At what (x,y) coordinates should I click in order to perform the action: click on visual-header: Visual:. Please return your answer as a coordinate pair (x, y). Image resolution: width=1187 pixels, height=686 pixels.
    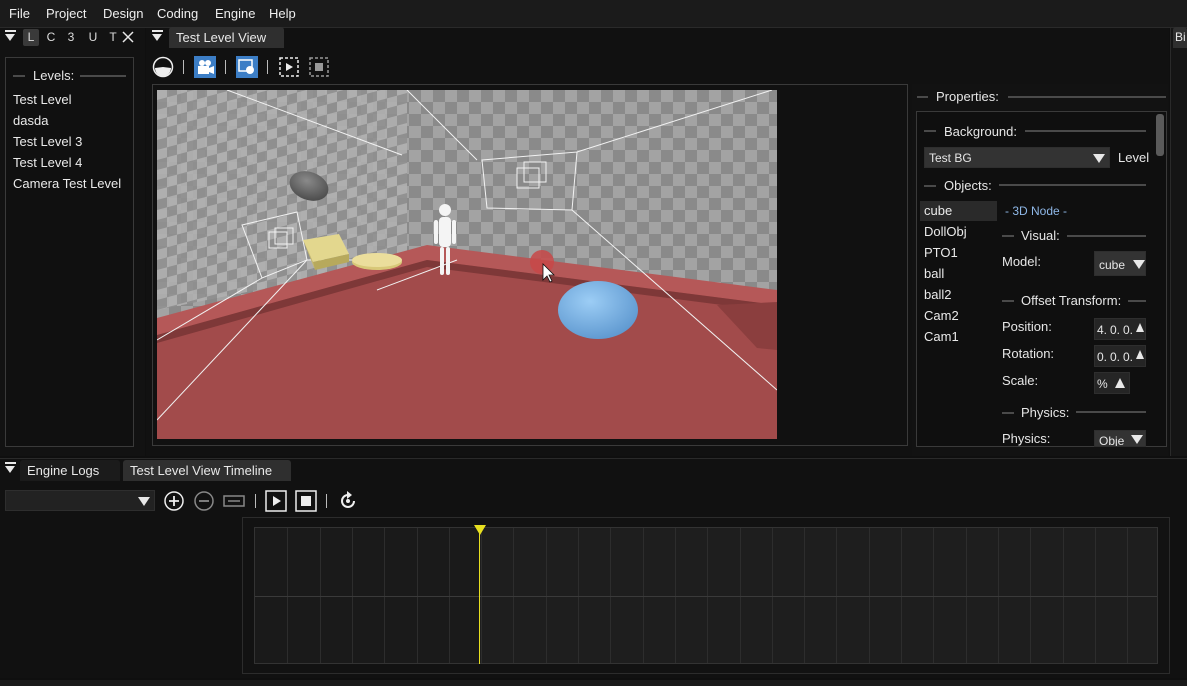
    Looking at the image, I should click on (1040, 235).